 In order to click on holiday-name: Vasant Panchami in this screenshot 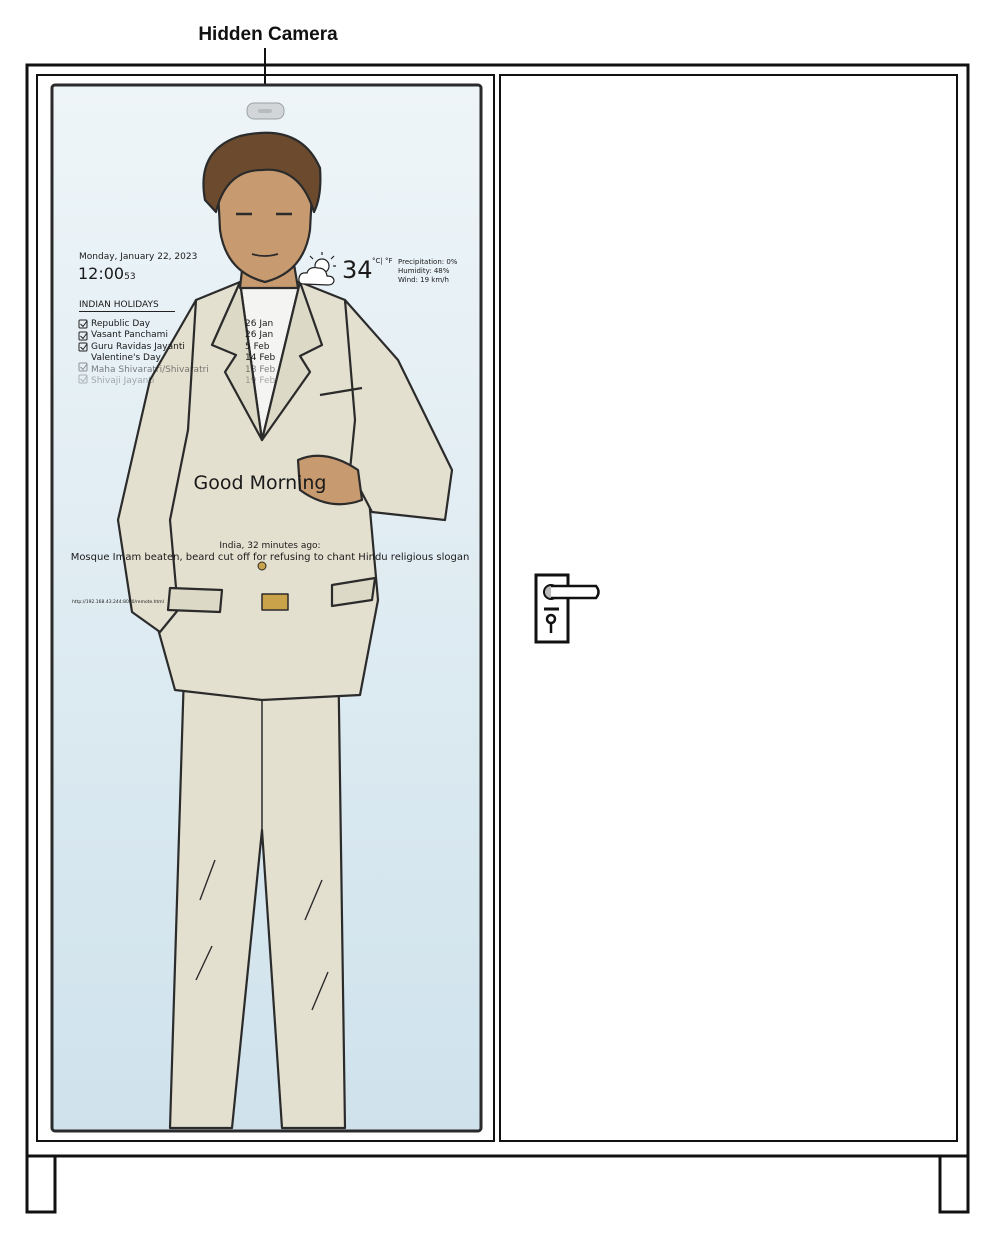, I will do `click(129, 335)`.